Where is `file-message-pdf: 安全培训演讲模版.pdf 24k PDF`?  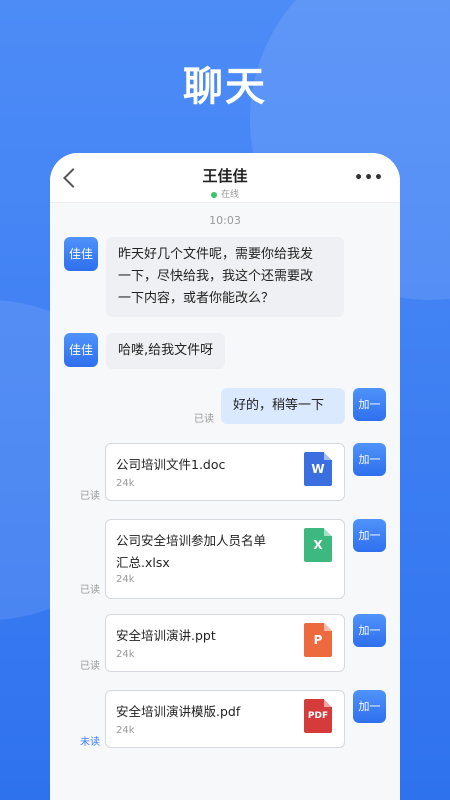 file-message-pdf: 安全培训演讲模版.pdf 24k PDF is located at coordinates (225, 719).